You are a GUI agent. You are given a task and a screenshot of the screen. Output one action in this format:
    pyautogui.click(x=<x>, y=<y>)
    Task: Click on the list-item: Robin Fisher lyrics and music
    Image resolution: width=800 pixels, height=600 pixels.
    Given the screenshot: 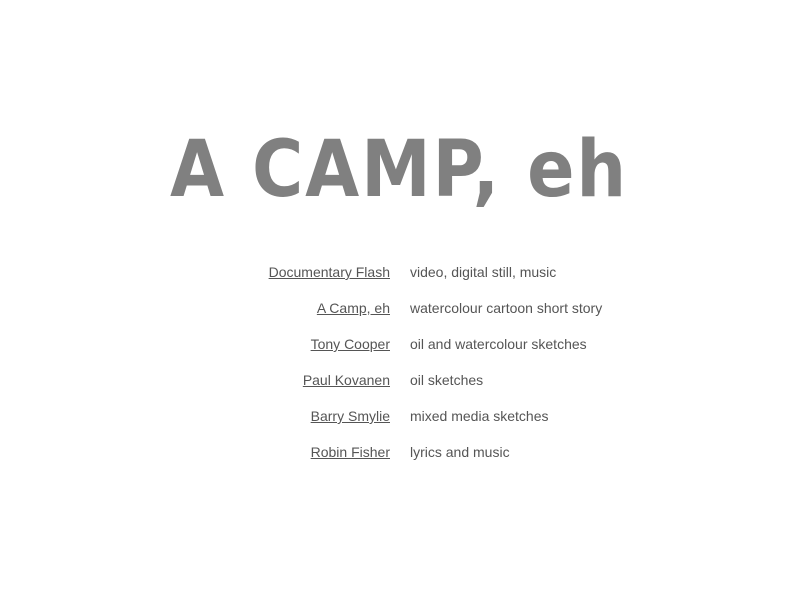 What is the action you would take?
    pyautogui.click(x=400, y=461)
    